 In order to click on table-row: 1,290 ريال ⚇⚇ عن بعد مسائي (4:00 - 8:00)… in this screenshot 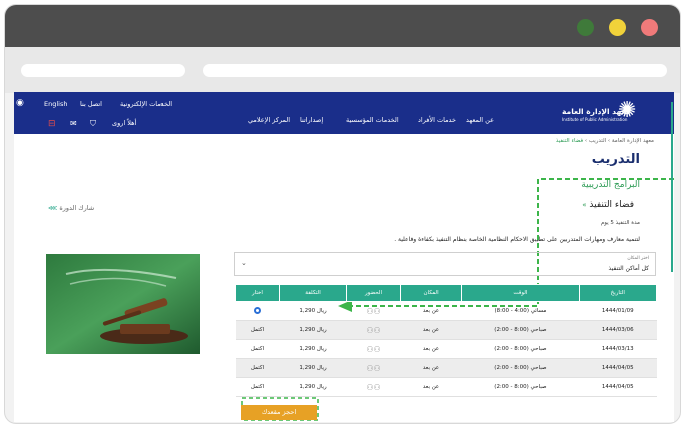, I will do `click(446, 311)`.